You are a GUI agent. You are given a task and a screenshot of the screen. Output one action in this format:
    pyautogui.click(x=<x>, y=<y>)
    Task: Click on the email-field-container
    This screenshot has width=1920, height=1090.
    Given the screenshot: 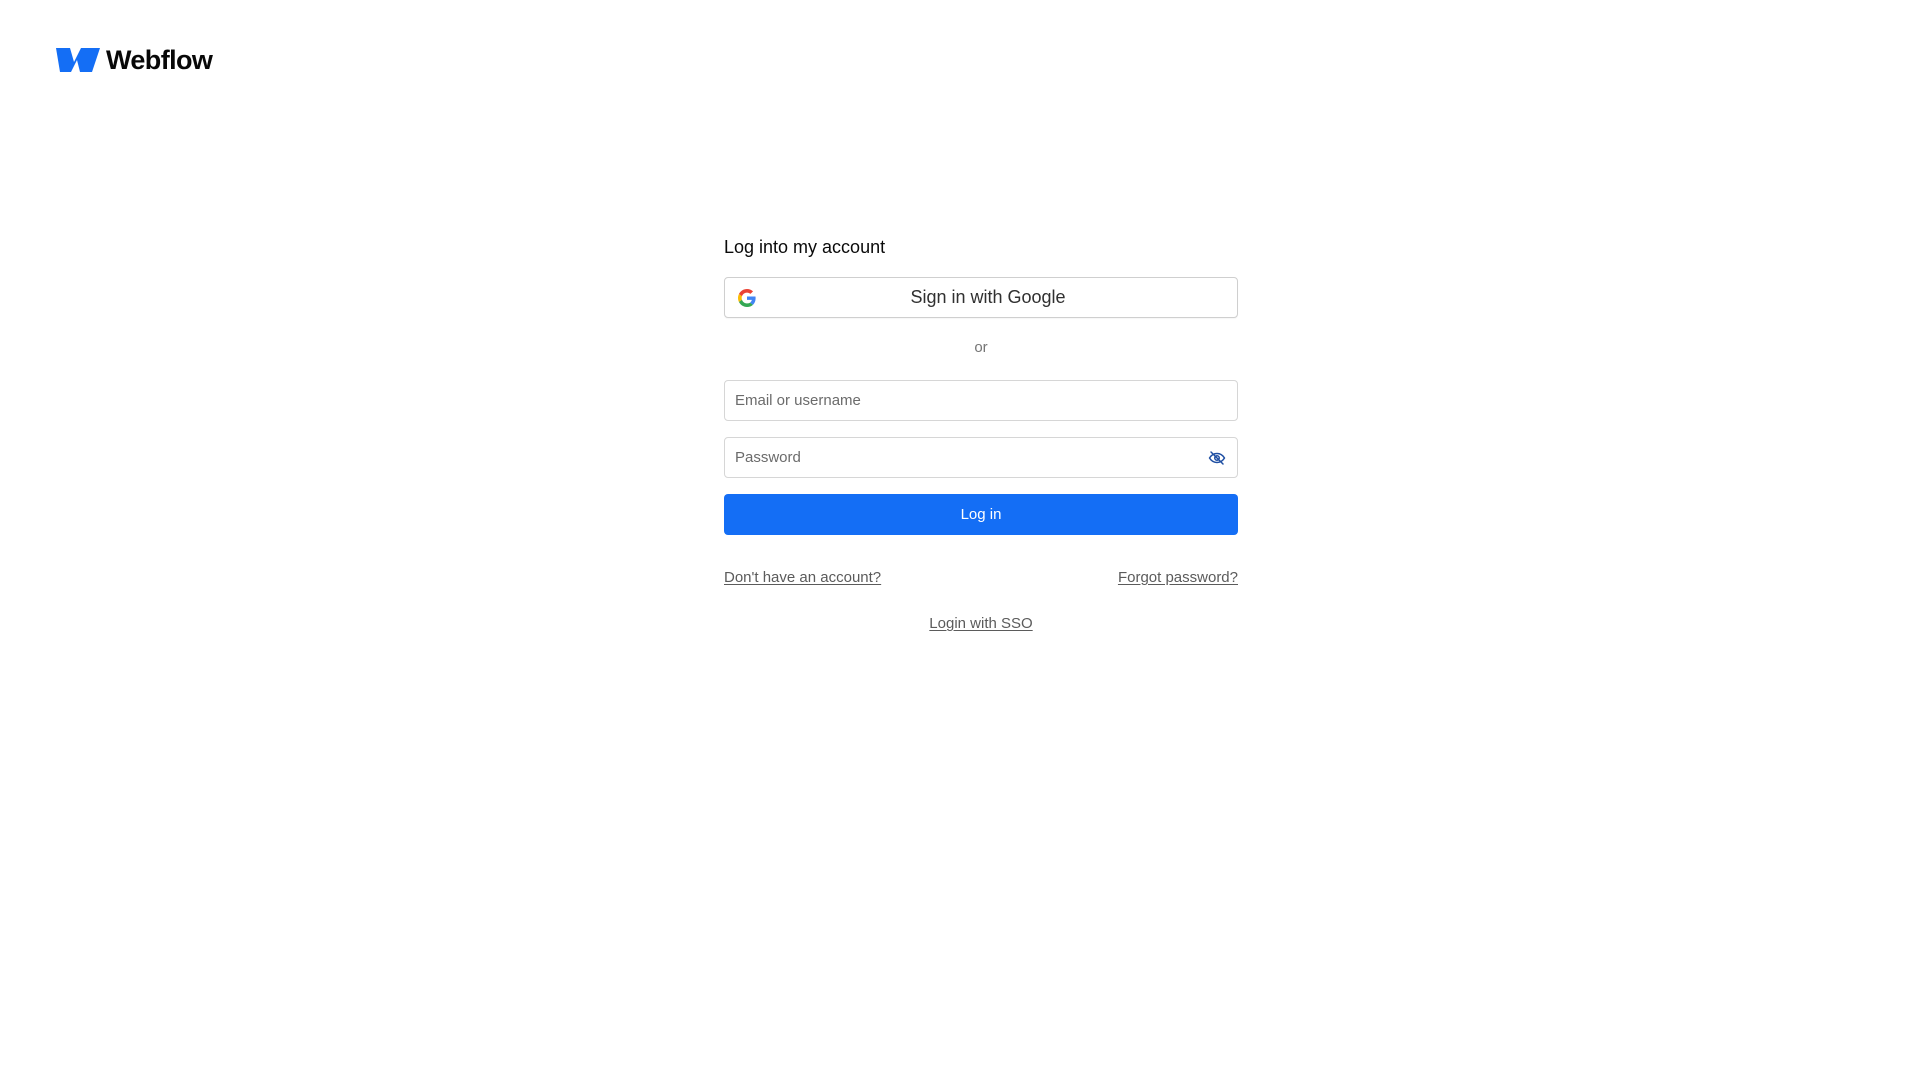 What is the action you would take?
    pyautogui.click(x=981, y=400)
    